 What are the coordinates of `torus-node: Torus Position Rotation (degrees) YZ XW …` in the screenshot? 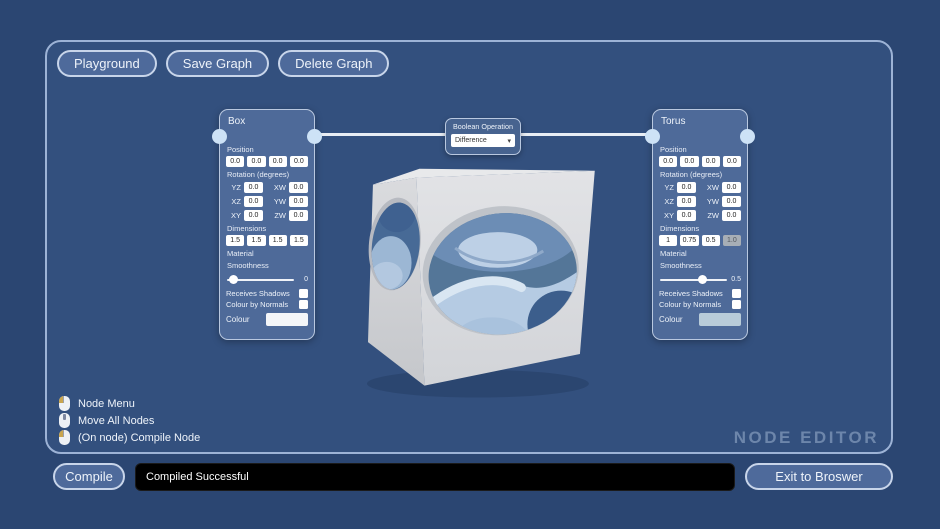 It's located at (700, 224).